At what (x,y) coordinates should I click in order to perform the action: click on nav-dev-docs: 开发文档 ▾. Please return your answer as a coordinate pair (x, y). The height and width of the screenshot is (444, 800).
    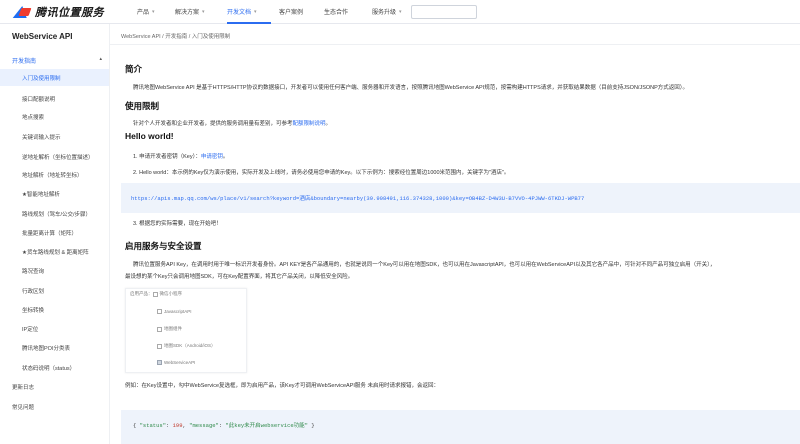
    Looking at the image, I should click on (253, 12).